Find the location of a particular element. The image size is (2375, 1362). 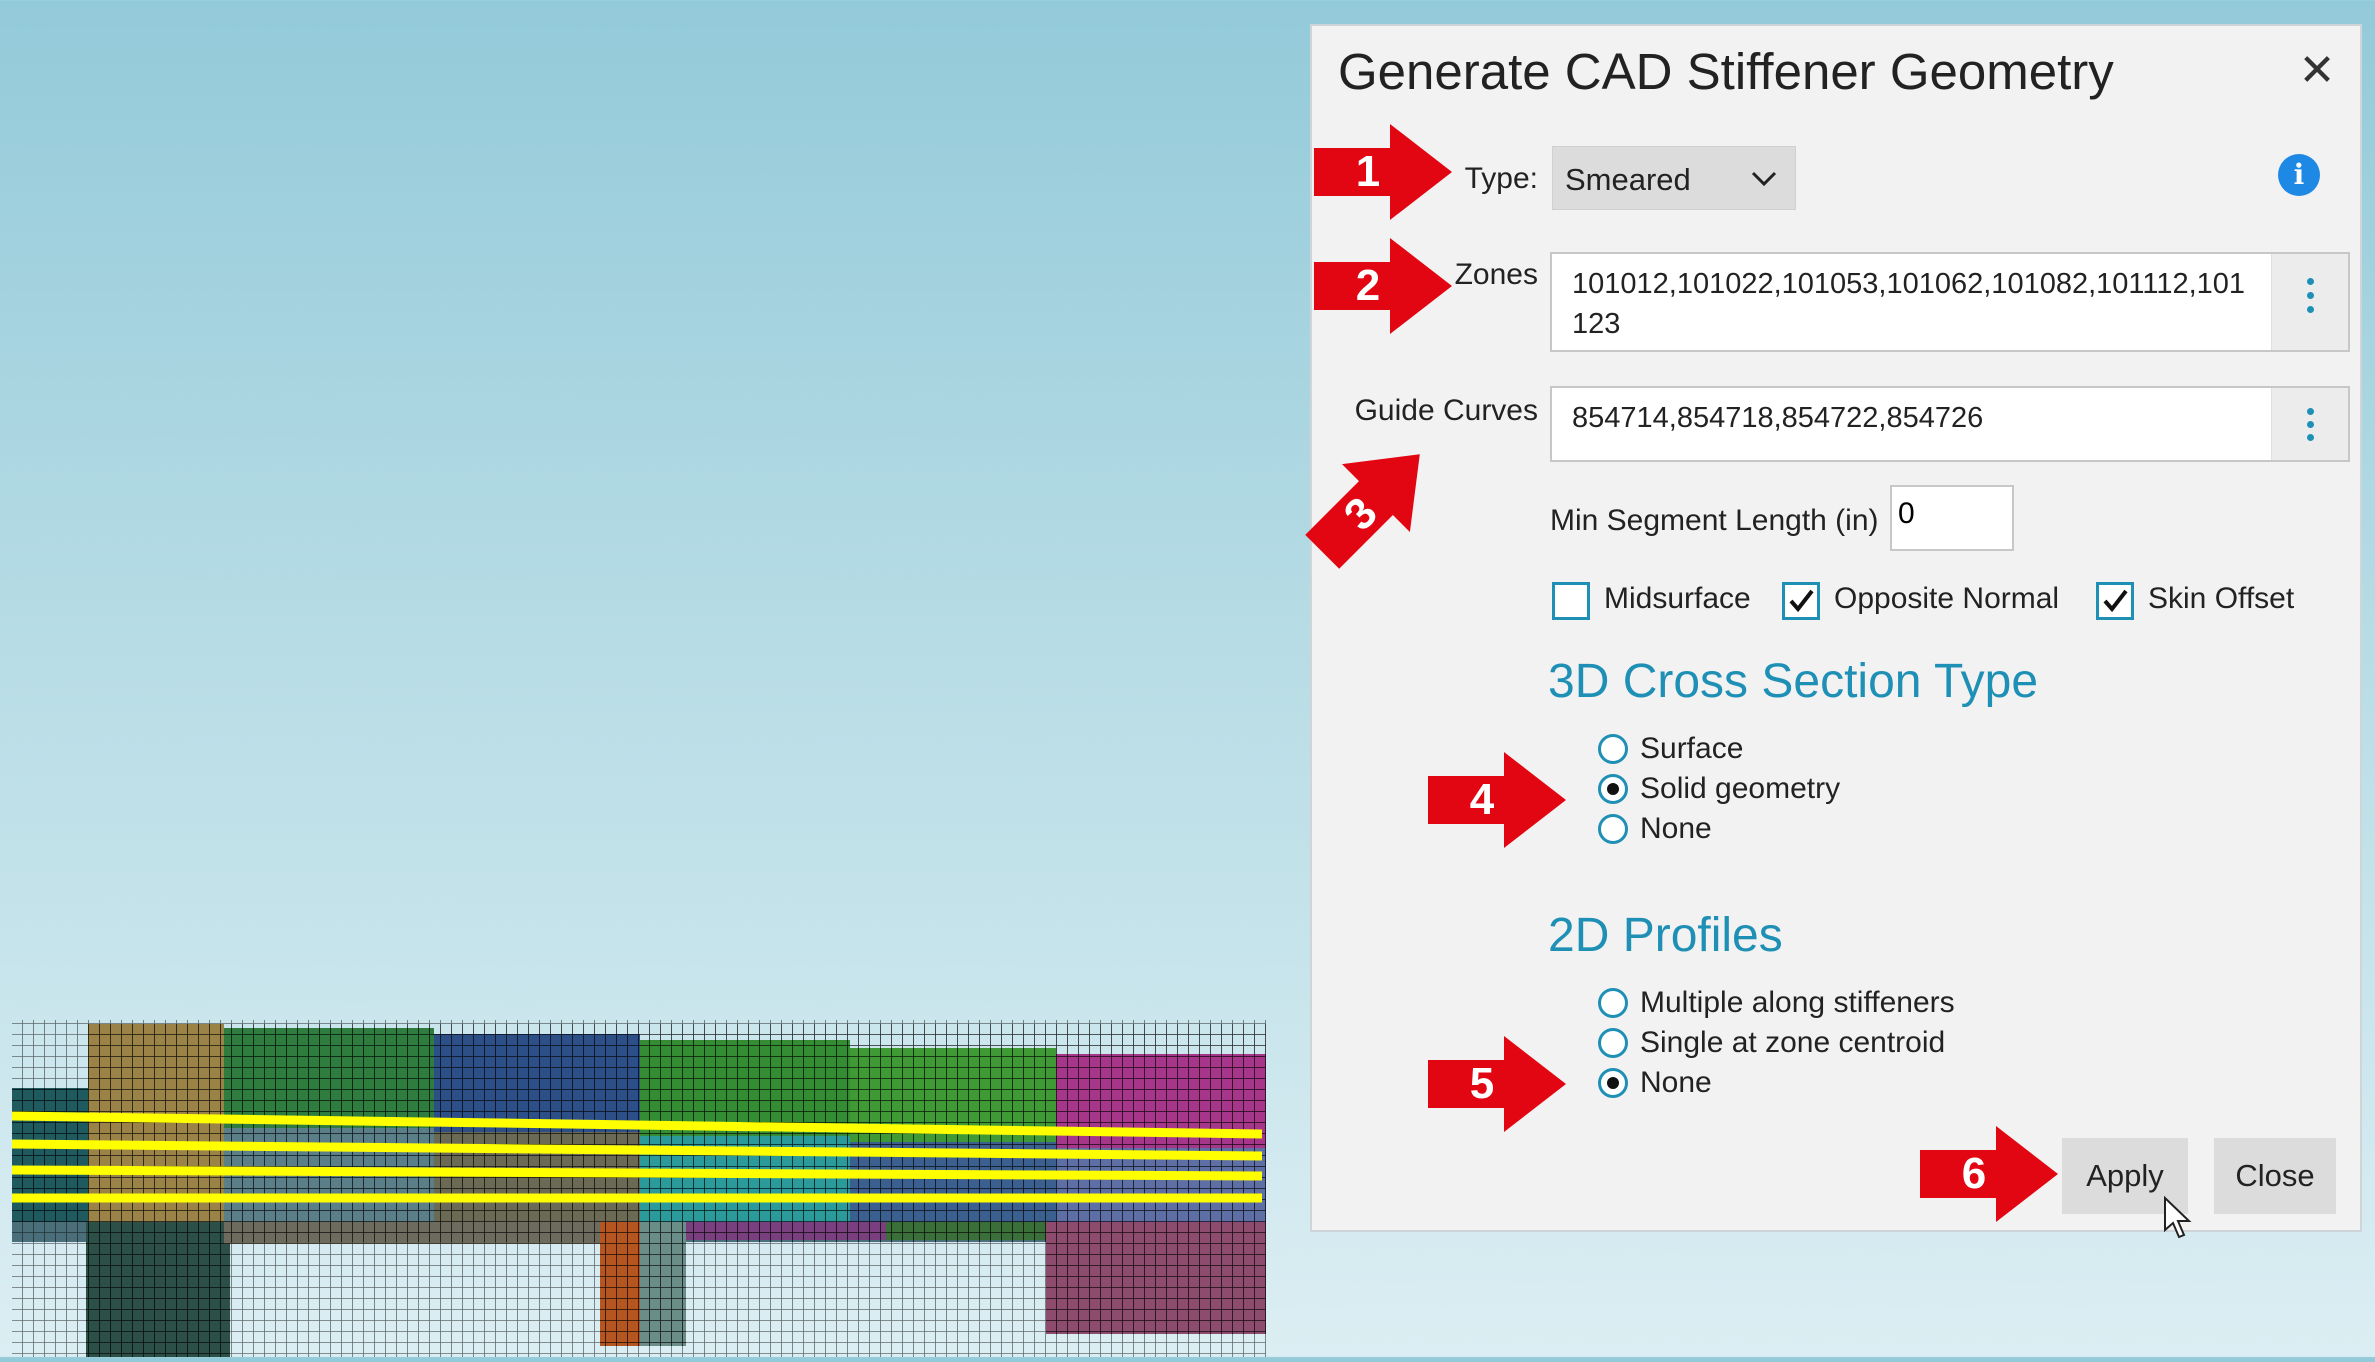

callout-arrow-5: 5 is located at coordinates (1497, 1084).